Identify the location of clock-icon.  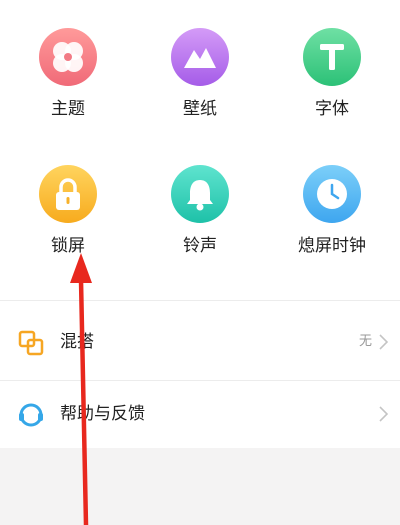
(332, 194).